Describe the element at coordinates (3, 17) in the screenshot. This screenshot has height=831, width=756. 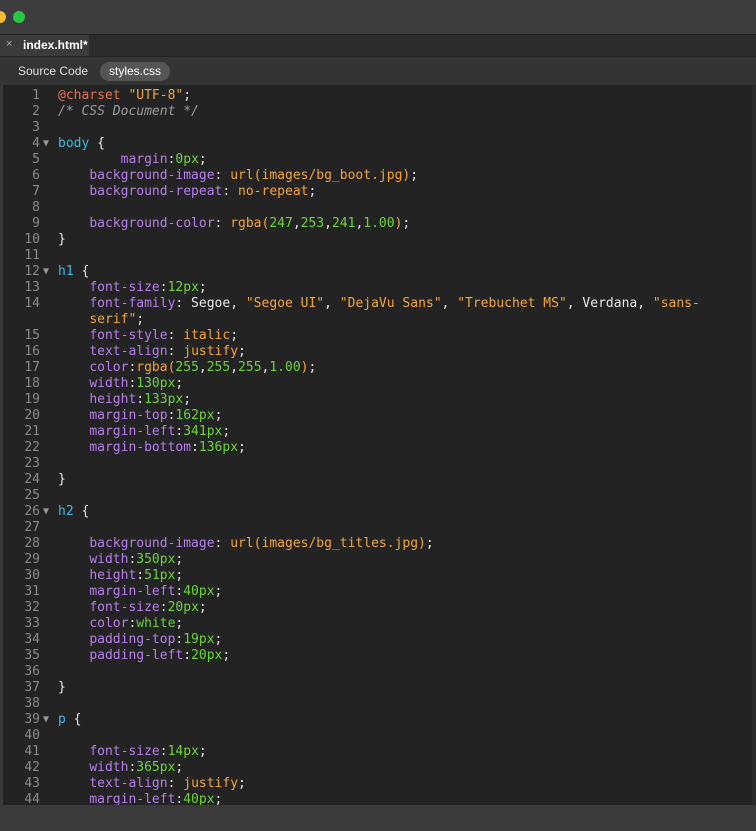
I see `minimize-window-button` at that location.